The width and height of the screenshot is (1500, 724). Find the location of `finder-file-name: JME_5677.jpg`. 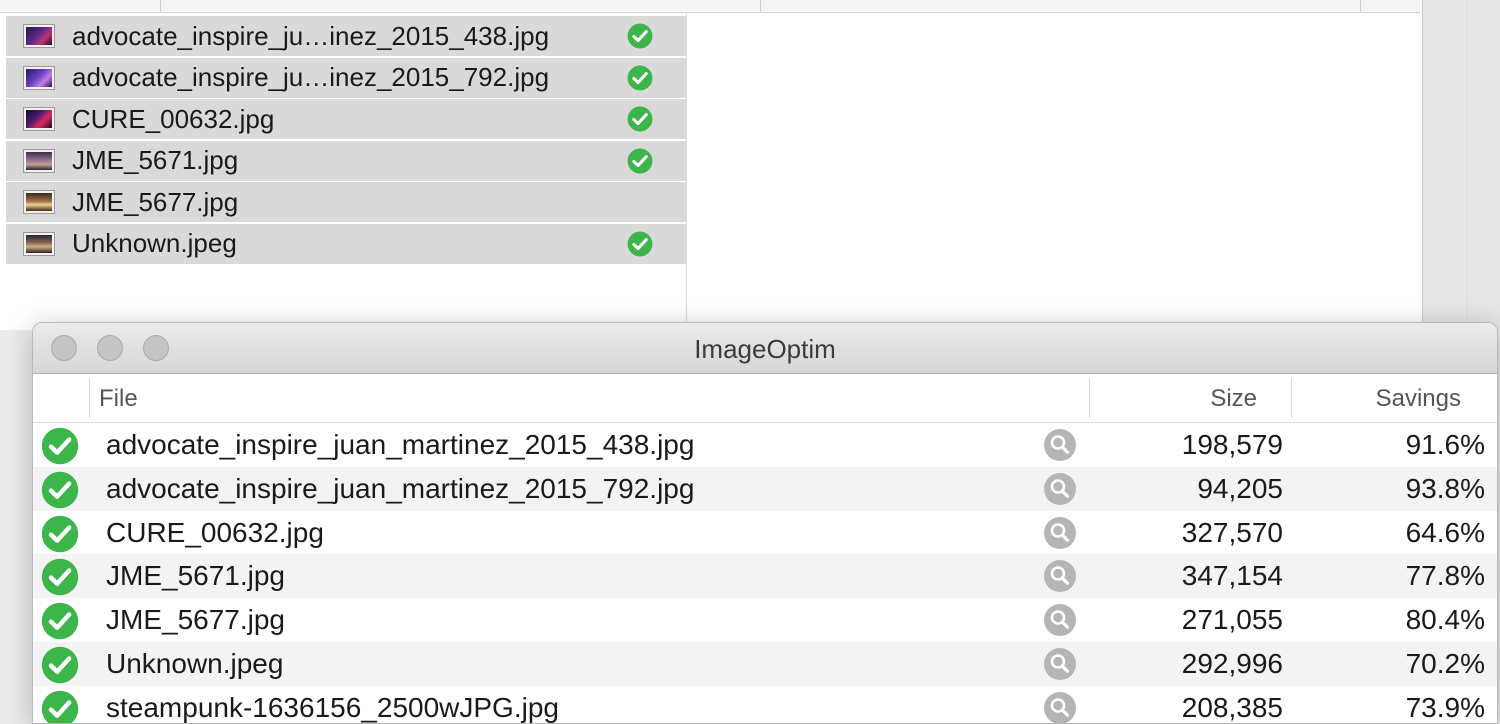

finder-file-name: JME_5677.jpg is located at coordinates (155, 201).